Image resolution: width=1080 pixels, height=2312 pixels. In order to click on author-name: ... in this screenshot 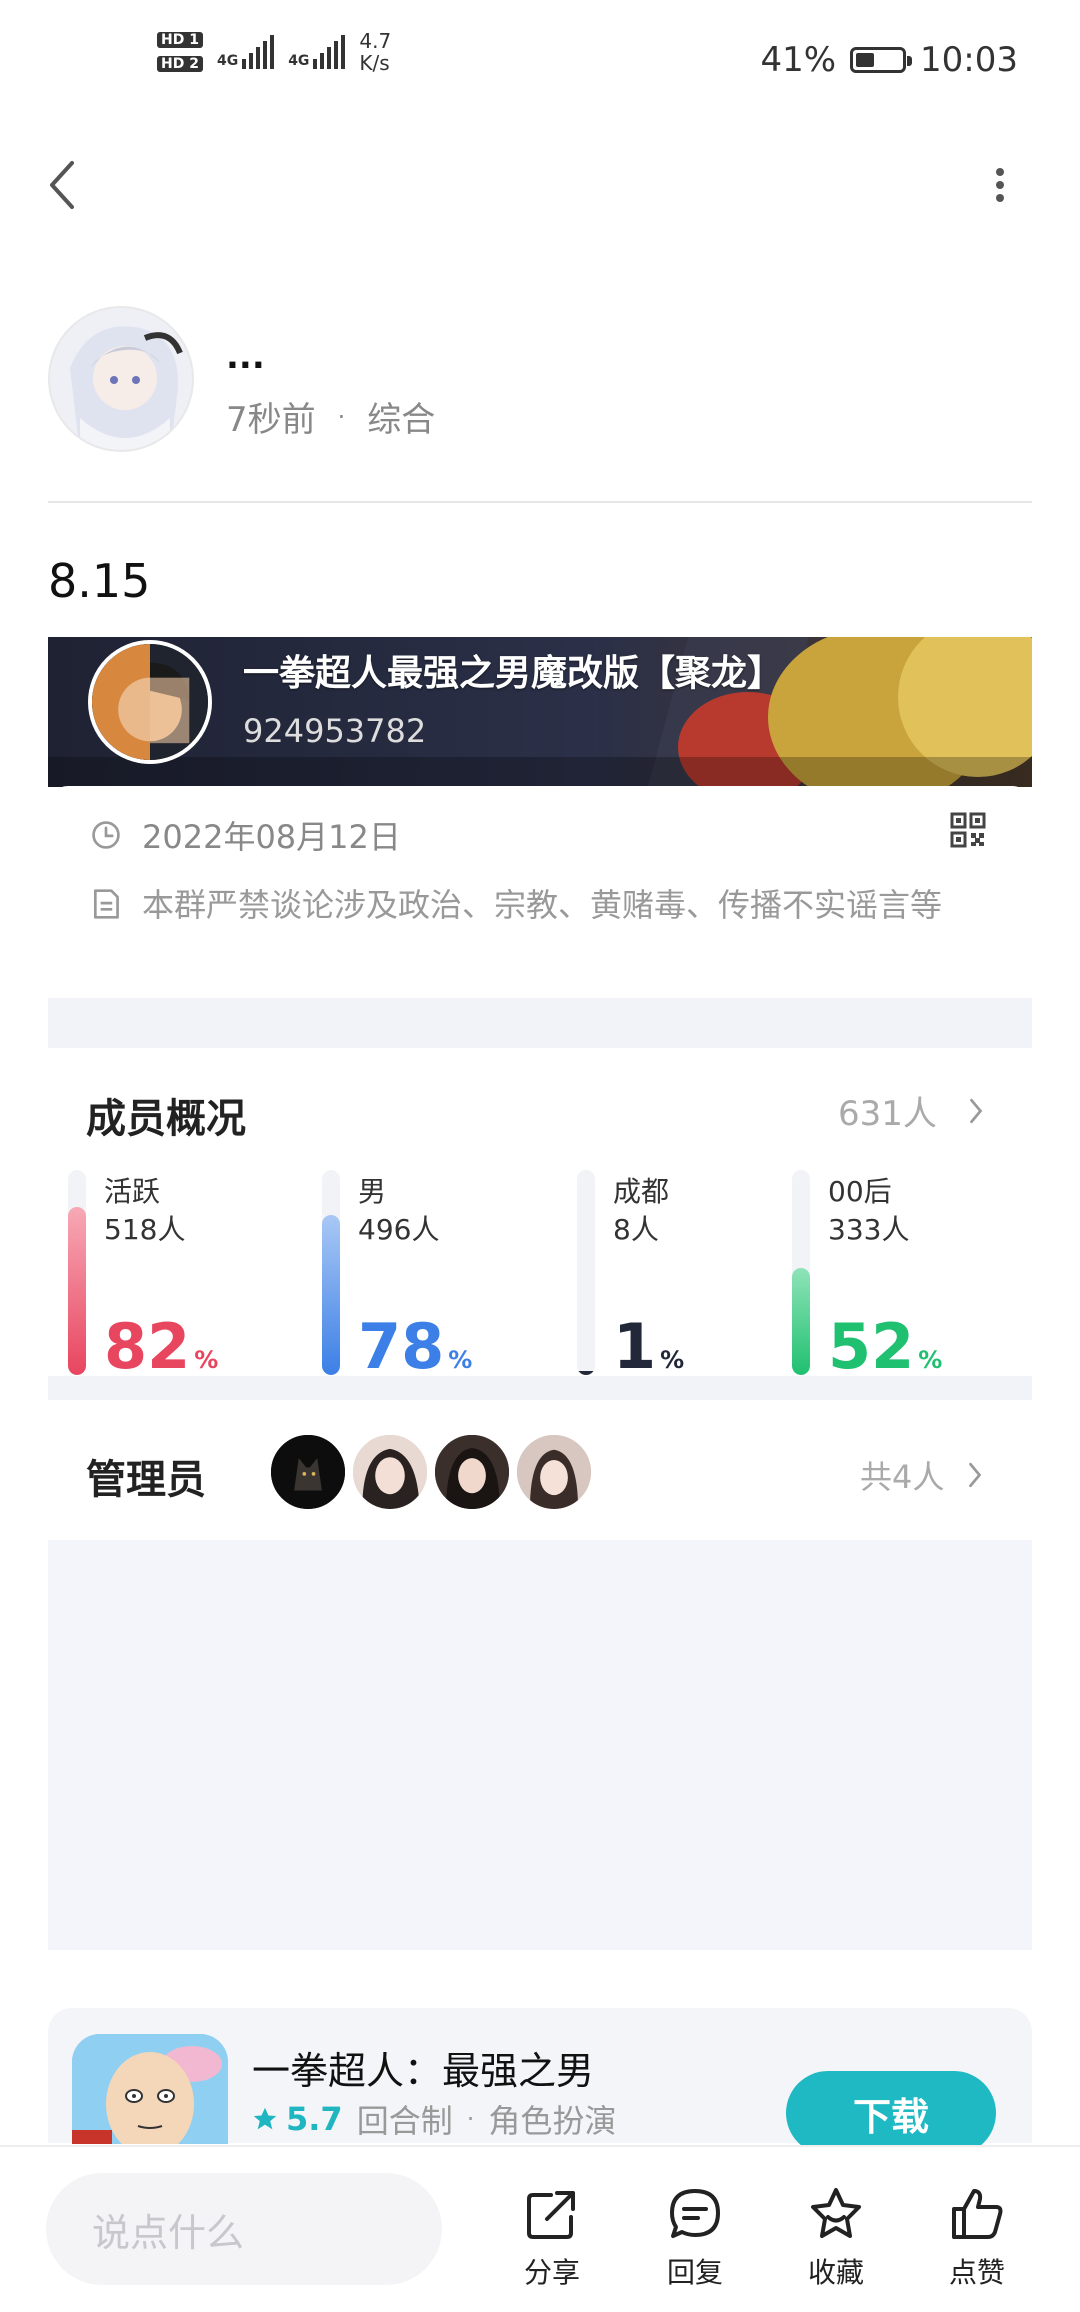, I will do `click(245, 357)`.